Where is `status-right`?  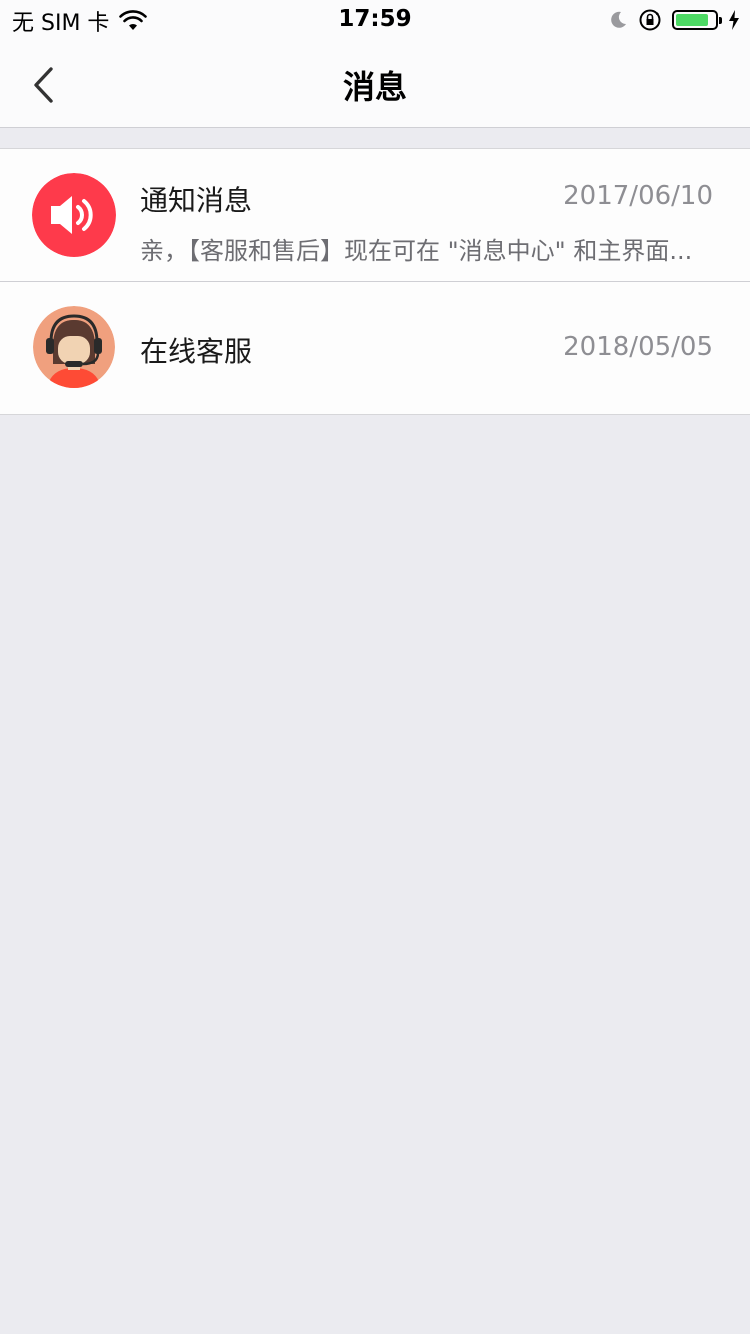 status-right is located at coordinates (669, 20).